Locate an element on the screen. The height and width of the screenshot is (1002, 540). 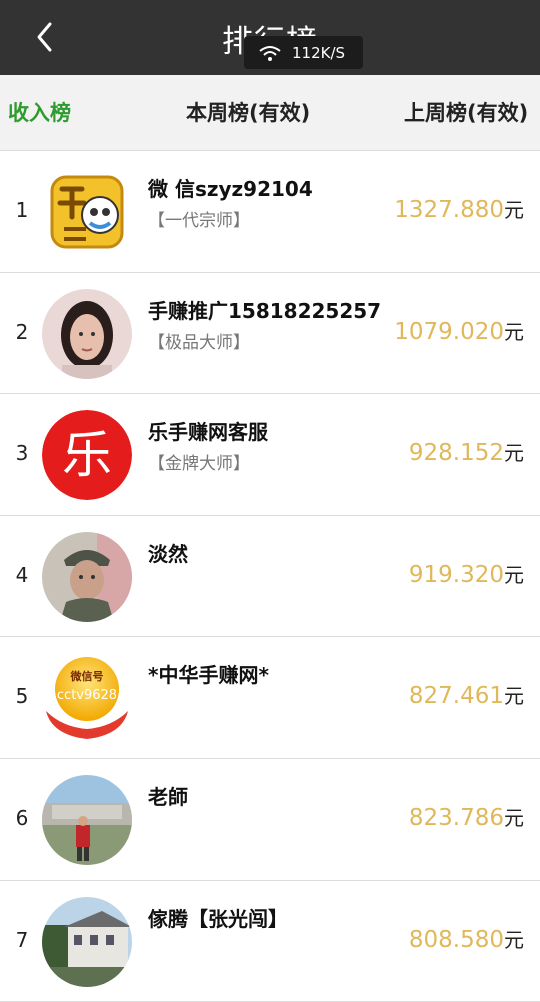
earnings-amount: 823.786元 is located at coordinates (466, 816).